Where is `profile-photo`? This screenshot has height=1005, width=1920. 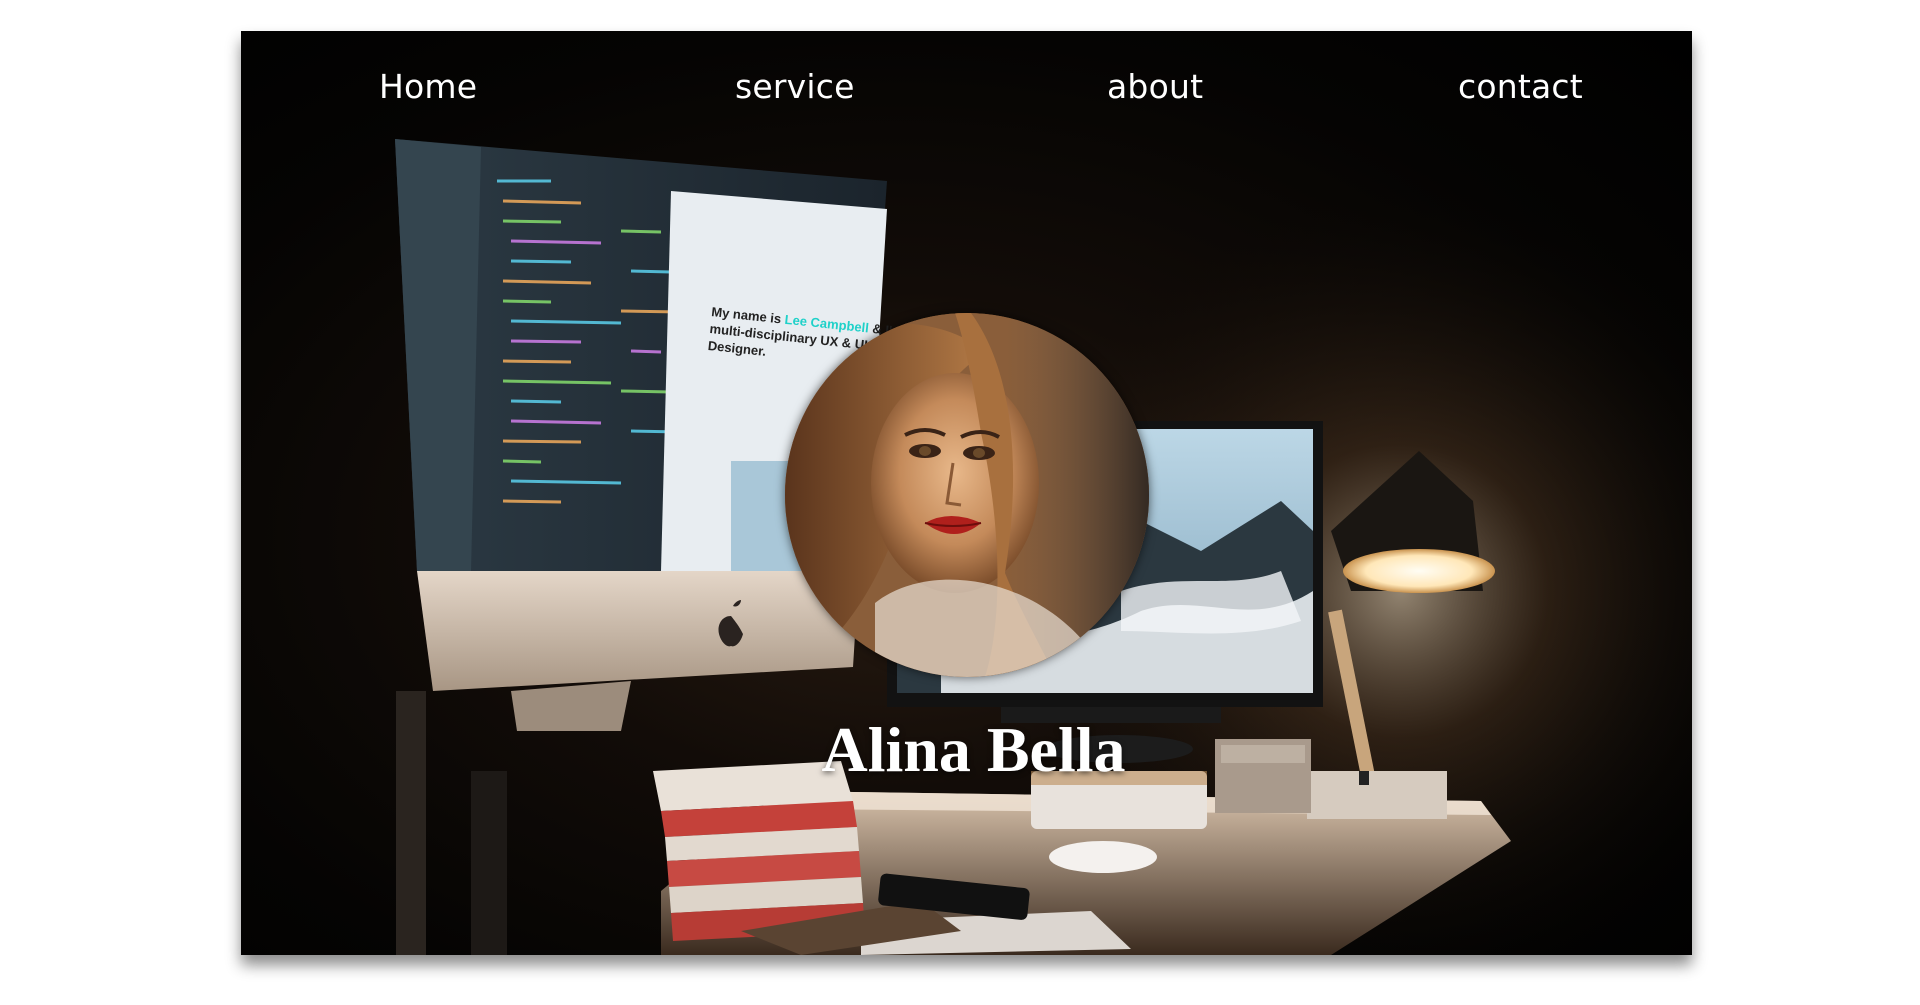
profile-photo is located at coordinates (967, 495).